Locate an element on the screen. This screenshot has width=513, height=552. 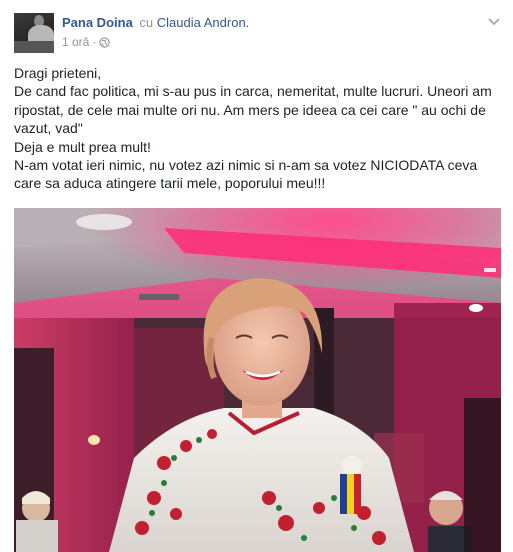
chevron-down-icon is located at coordinates (494, 21).